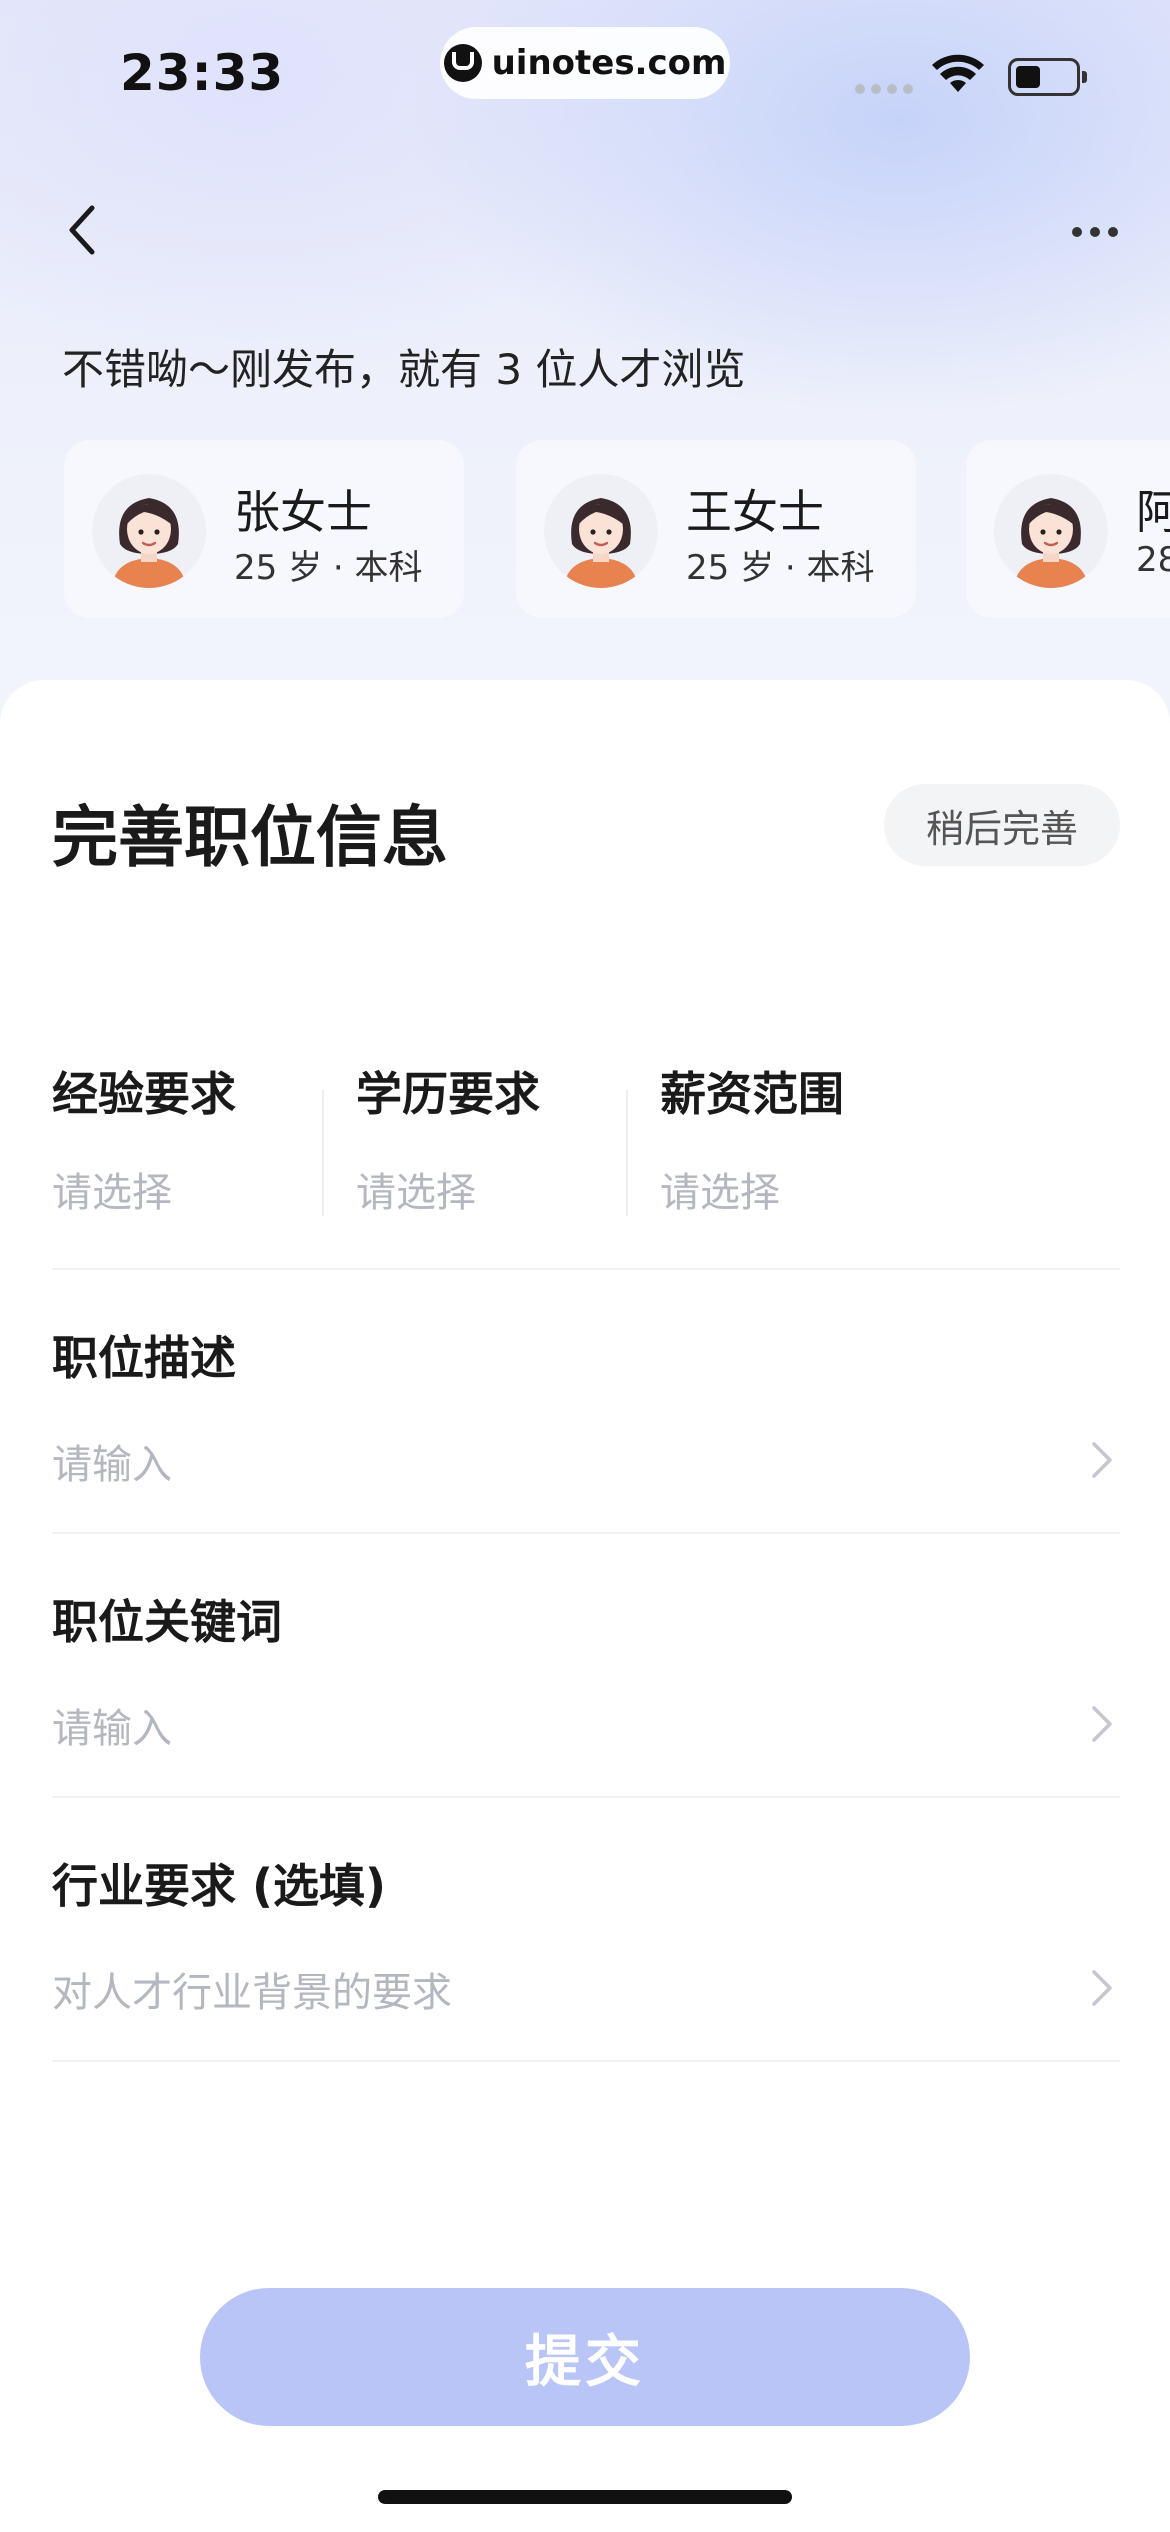  I want to click on complete-later-button: 稍后完善, so click(1002, 825).